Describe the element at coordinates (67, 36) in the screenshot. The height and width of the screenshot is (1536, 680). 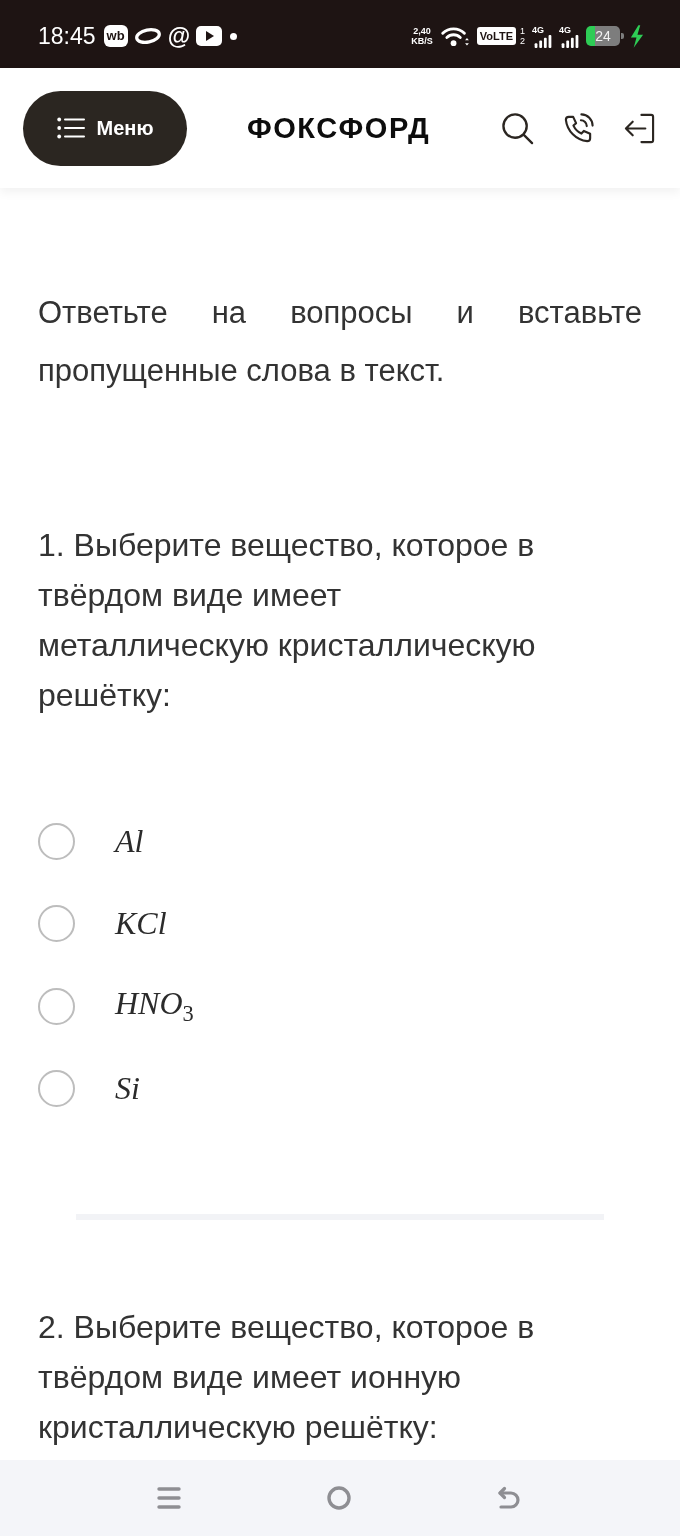
I see `clock-time: 18:45` at that location.